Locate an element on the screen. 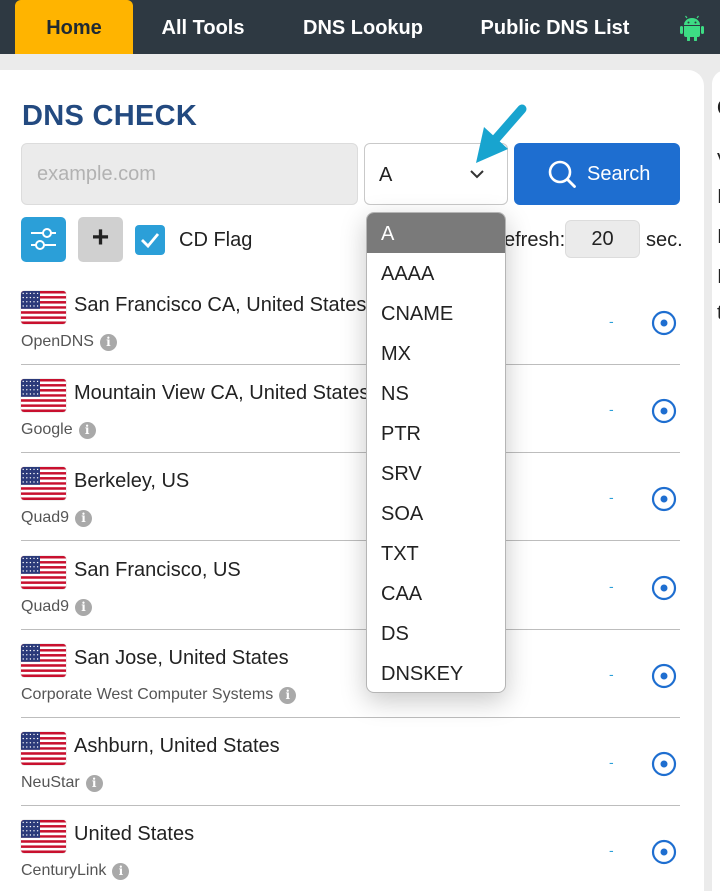 This screenshot has height=891, width=720. search-icon is located at coordinates (562, 174).